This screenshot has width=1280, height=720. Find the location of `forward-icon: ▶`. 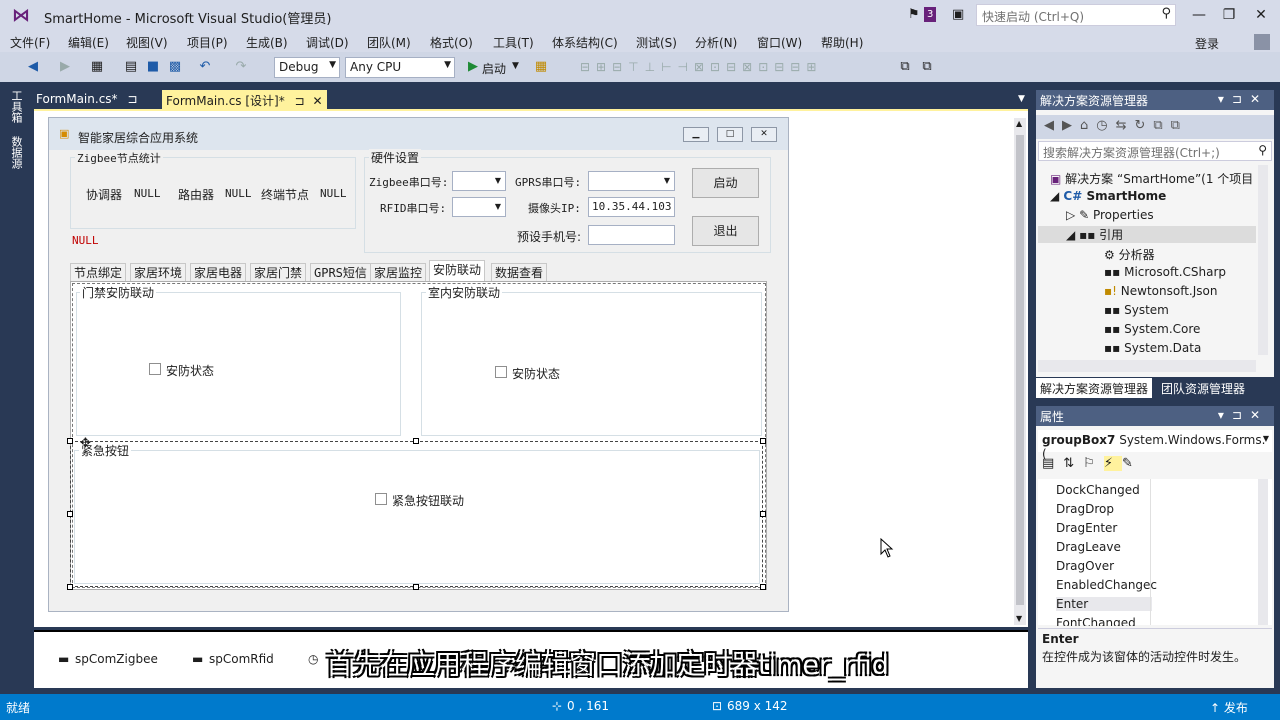

forward-icon: ▶ is located at coordinates (65, 67).